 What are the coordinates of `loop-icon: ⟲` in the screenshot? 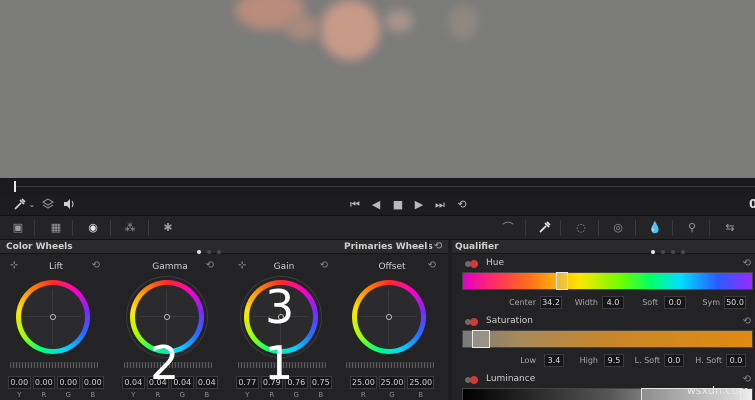 It's located at (462, 205).